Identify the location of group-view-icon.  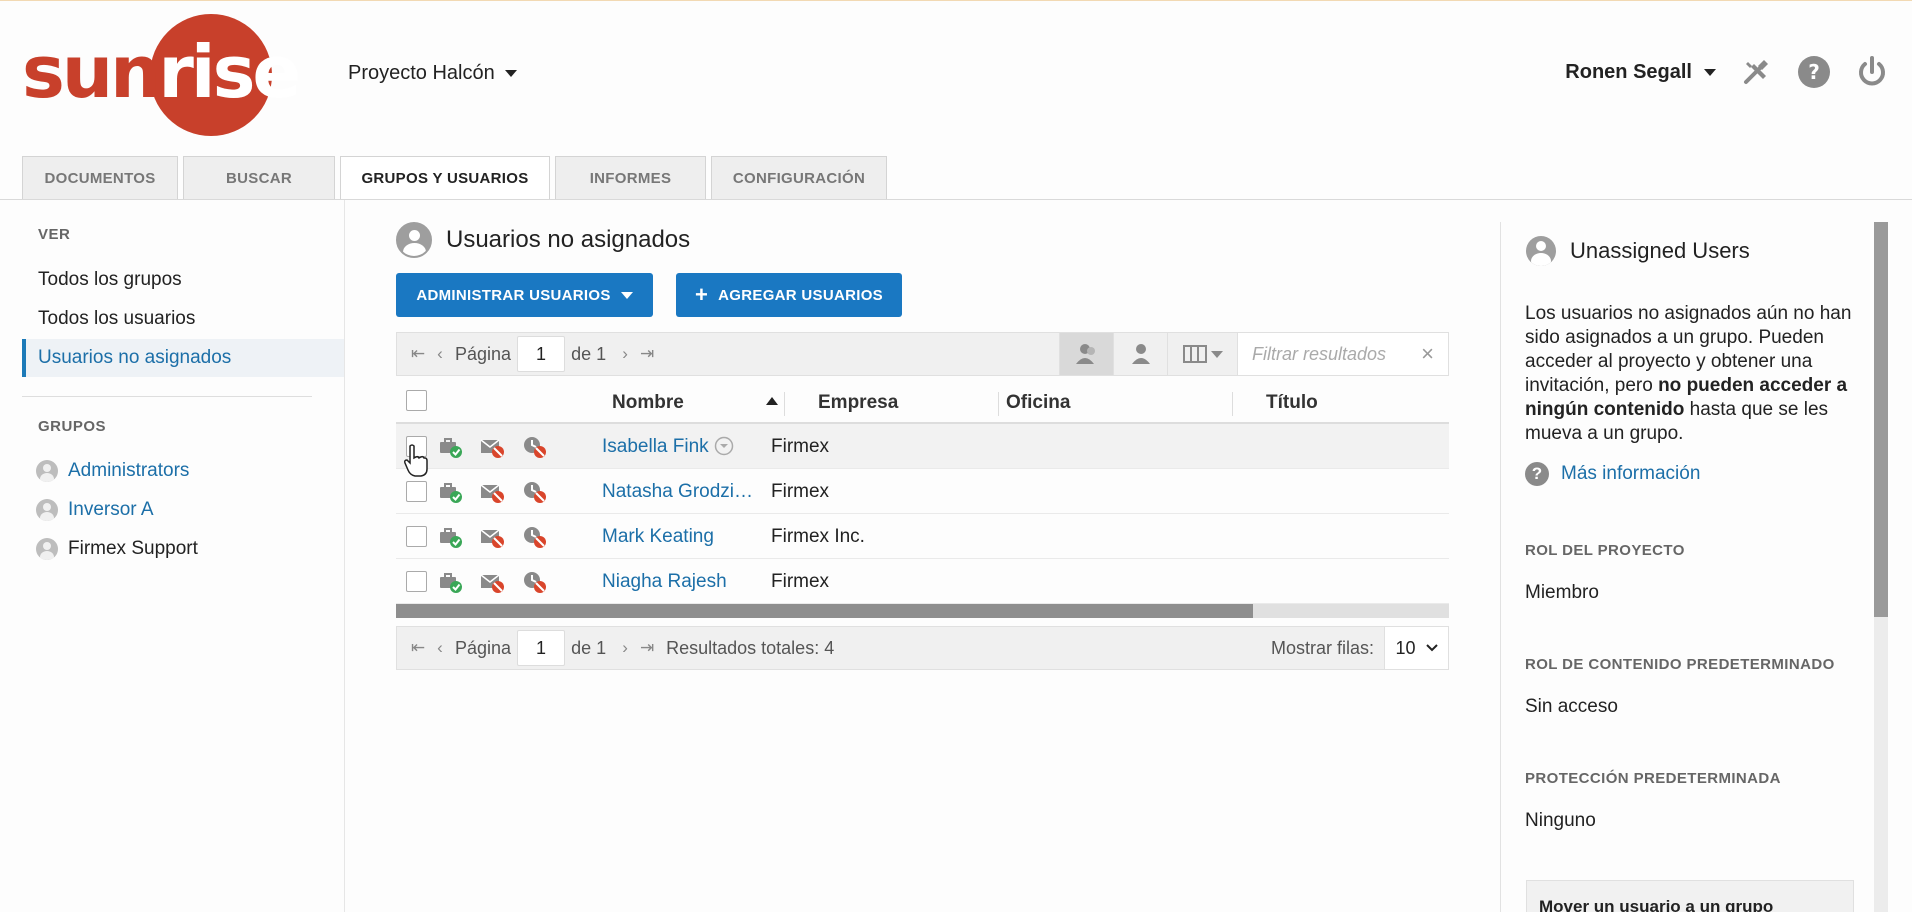
(1086, 354).